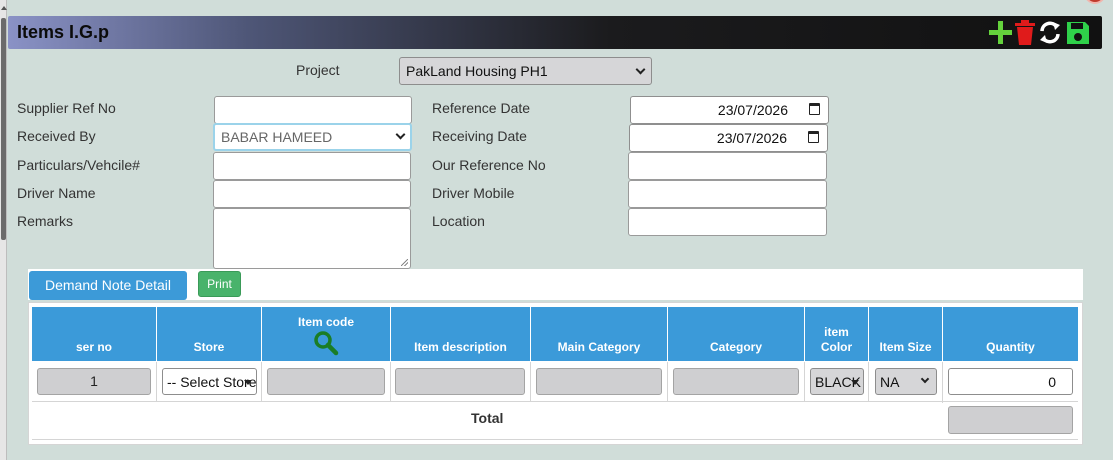 This screenshot has height=460, width=1113. Describe the element at coordinates (460, 381) in the screenshot. I see `item-description-input` at that location.